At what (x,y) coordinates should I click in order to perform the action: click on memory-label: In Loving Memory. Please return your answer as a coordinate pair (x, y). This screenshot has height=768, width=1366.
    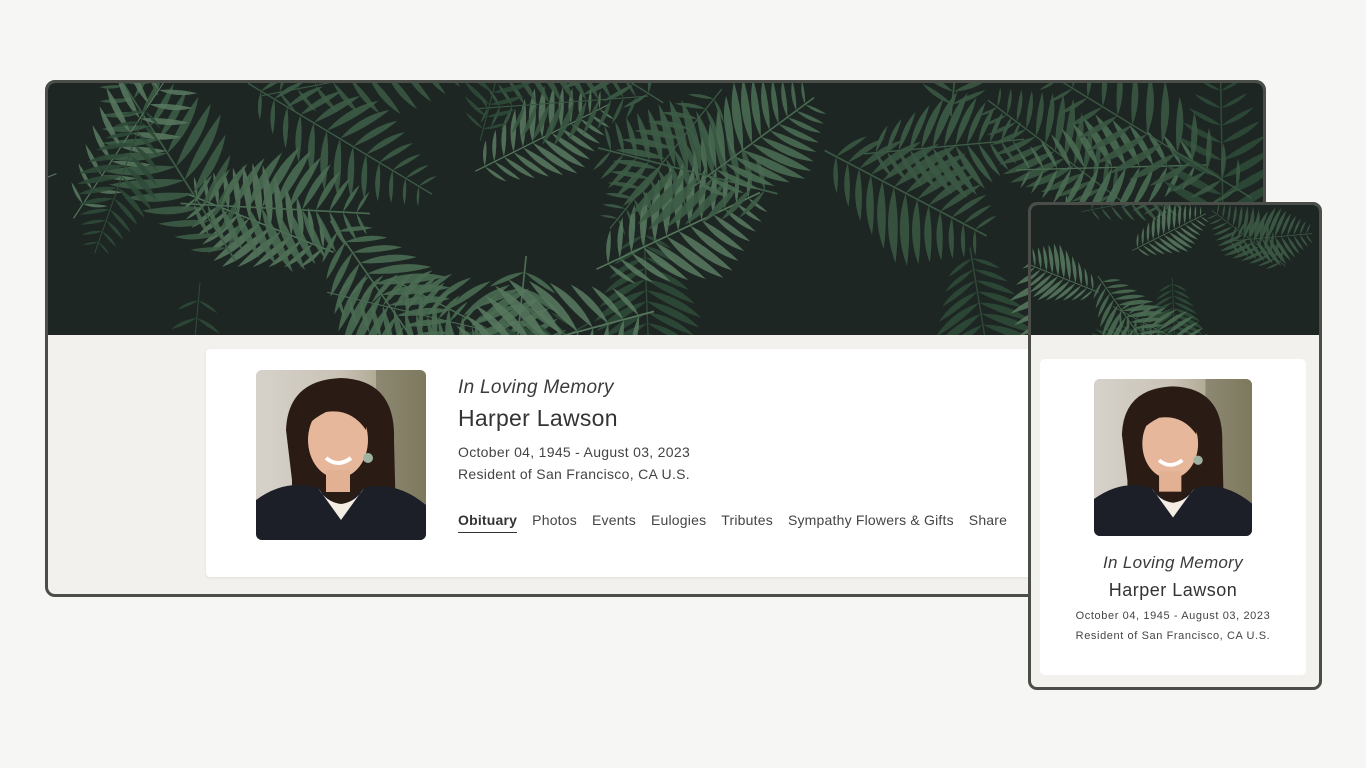
    Looking at the image, I should click on (536, 387).